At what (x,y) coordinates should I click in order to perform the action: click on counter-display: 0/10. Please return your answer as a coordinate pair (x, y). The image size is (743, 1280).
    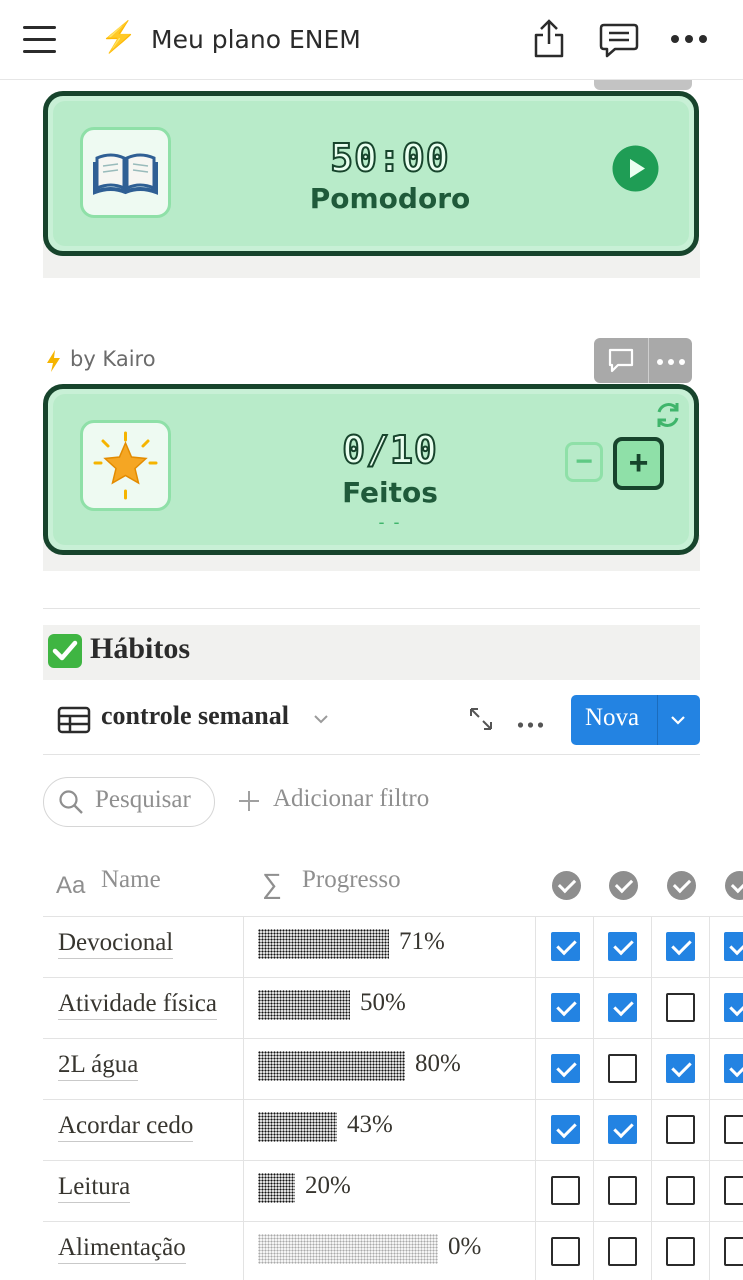
    Looking at the image, I should click on (389, 450).